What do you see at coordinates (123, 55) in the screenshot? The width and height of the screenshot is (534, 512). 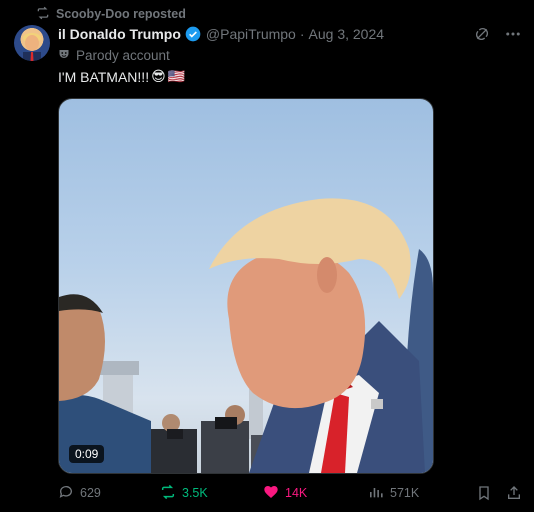 I see `parody-label-text: Parody account` at bounding box center [123, 55].